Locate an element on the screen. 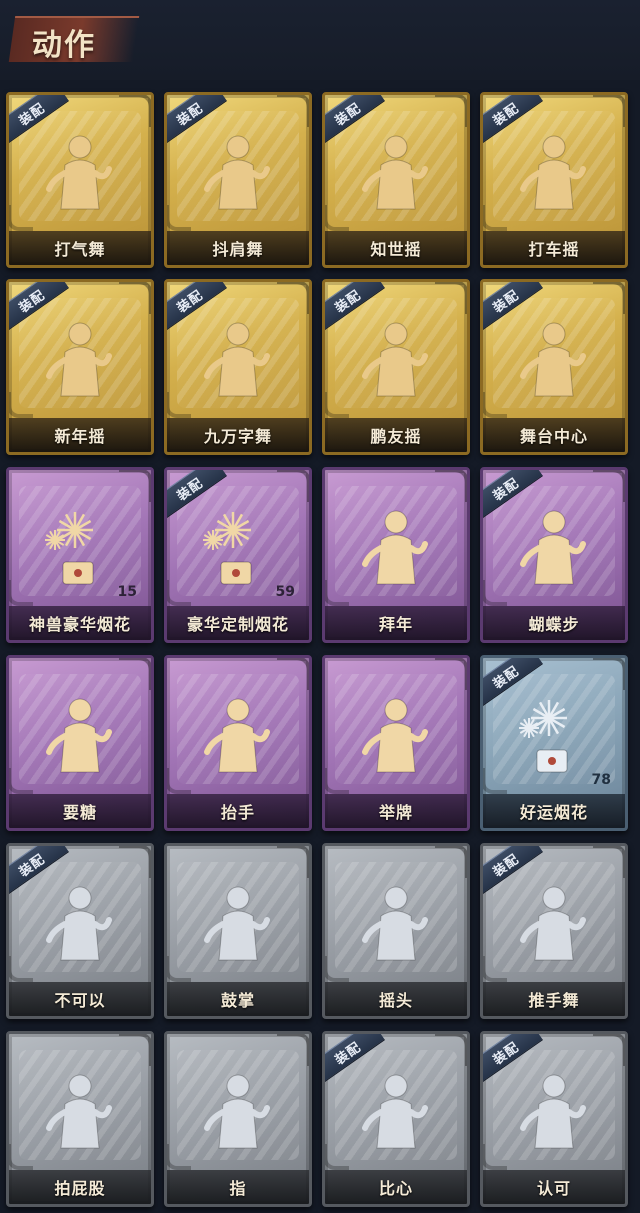  action-card: 抬手 is located at coordinates (238, 743).